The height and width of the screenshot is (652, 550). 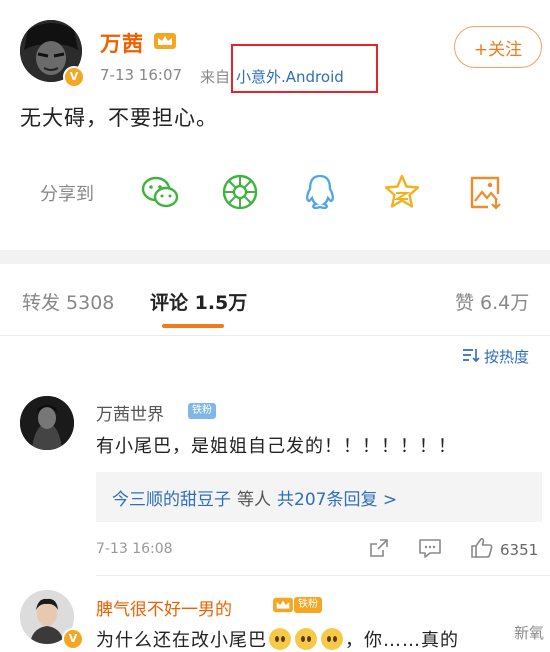 I want to click on reply-mid: 等人, so click(x=254, y=499).